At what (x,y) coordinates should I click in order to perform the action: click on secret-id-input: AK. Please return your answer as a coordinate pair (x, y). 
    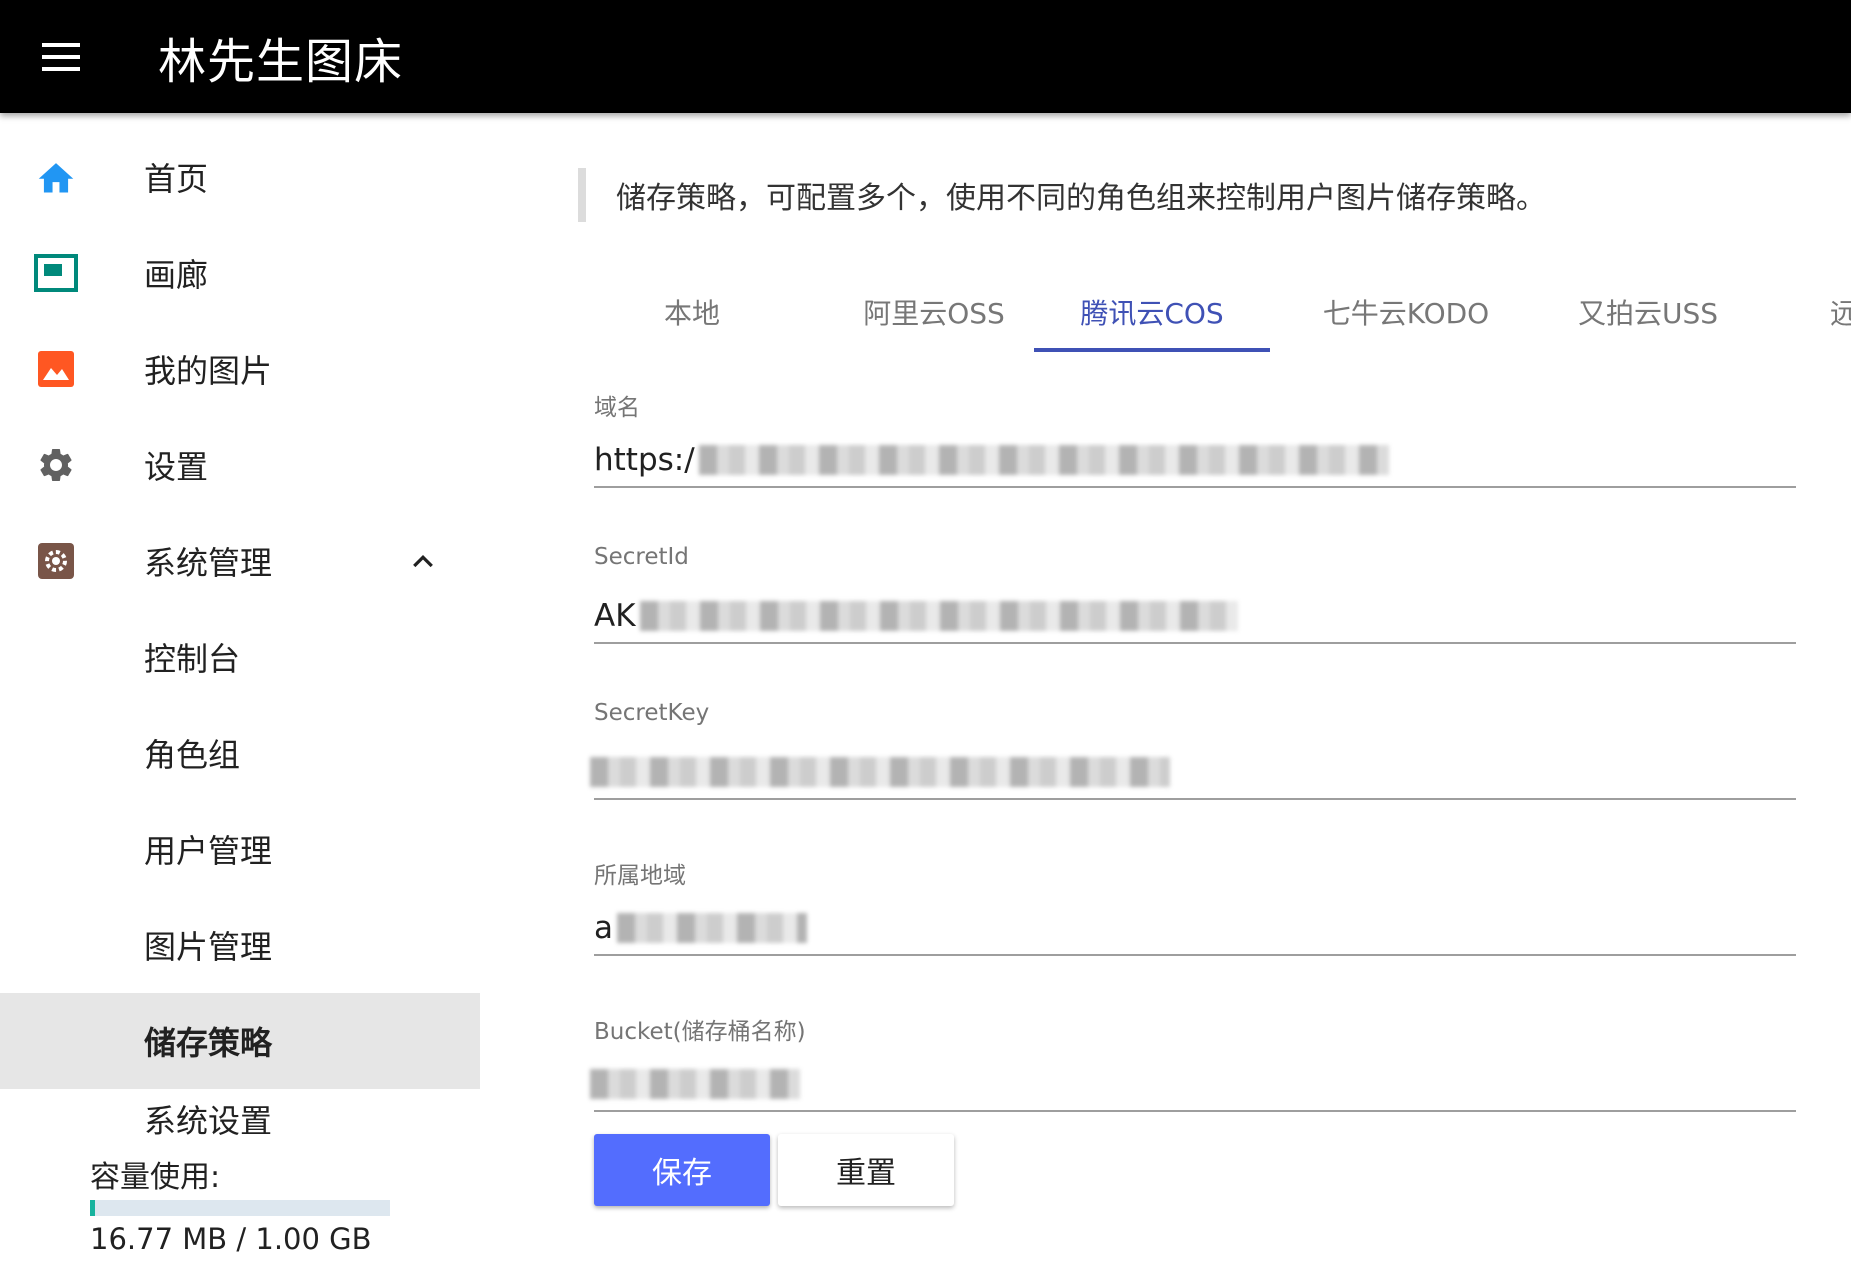
    Looking at the image, I should click on (1195, 616).